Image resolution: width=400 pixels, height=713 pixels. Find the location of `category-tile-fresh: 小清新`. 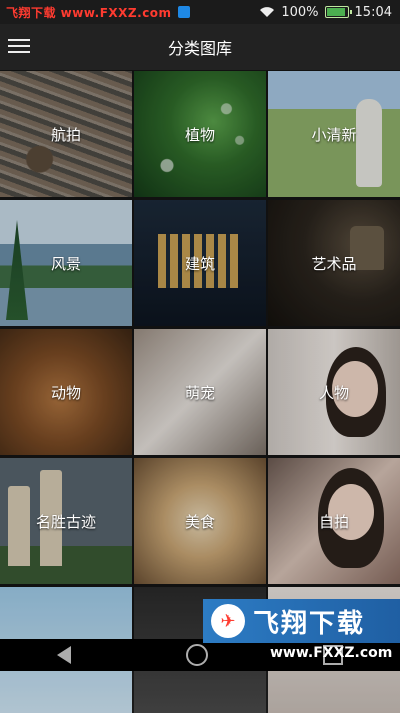

category-tile-fresh: 小清新 is located at coordinates (334, 134).